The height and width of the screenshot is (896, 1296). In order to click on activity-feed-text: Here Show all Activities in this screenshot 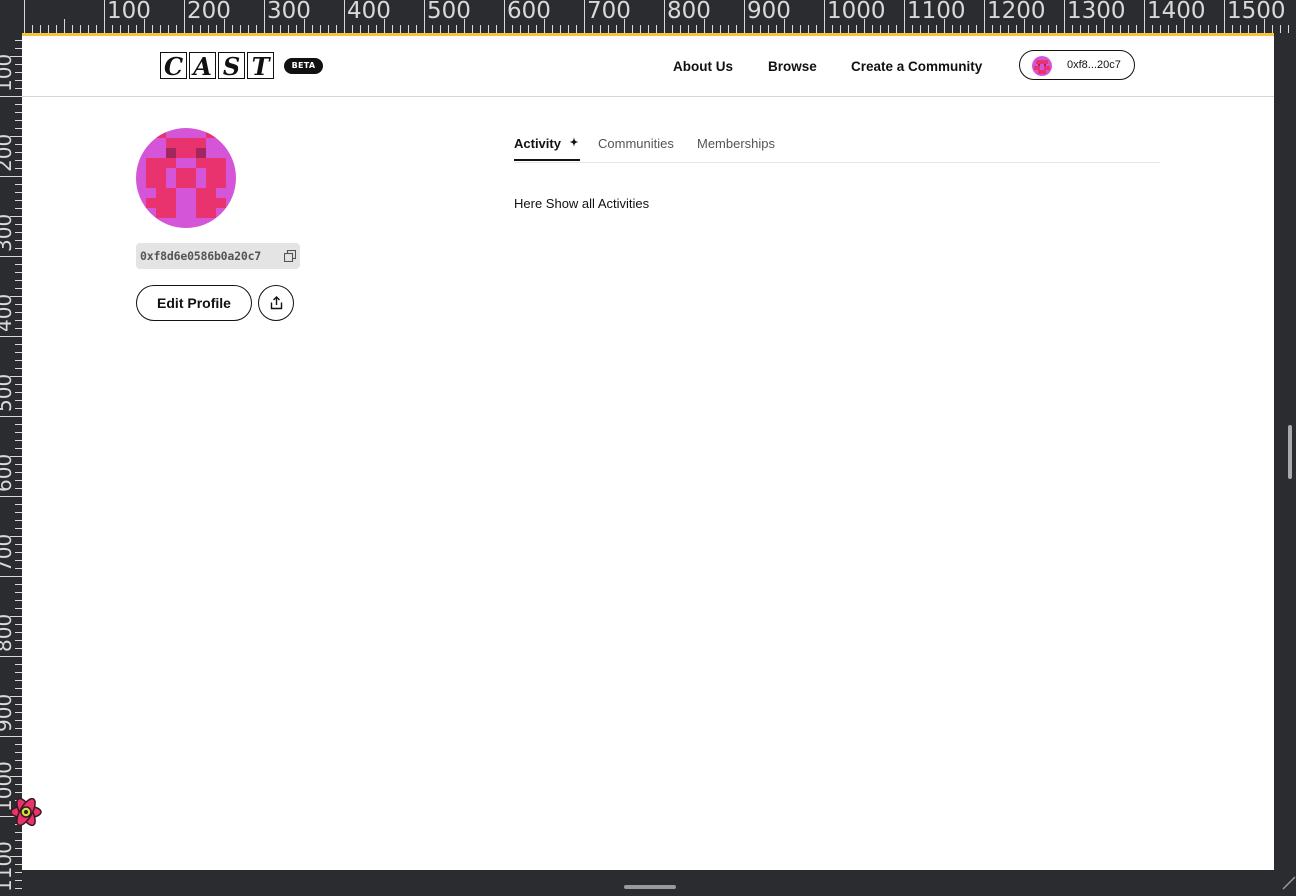, I will do `click(582, 203)`.